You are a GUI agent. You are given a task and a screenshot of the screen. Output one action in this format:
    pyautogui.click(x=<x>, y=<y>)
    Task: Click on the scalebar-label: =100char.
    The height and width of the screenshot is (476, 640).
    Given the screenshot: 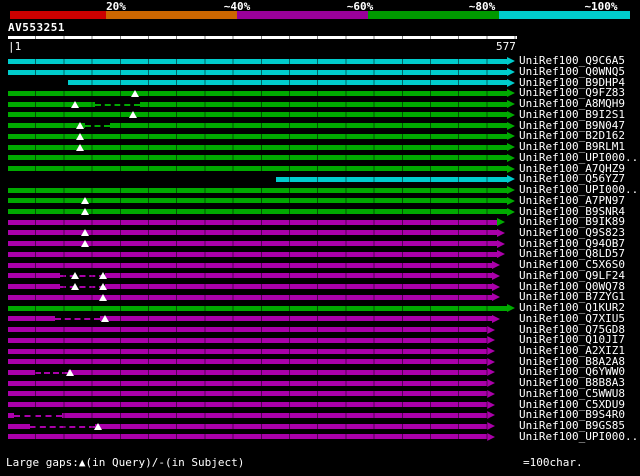 What is the action you would take?
    pyautogui.click(x=553, y=462)
    